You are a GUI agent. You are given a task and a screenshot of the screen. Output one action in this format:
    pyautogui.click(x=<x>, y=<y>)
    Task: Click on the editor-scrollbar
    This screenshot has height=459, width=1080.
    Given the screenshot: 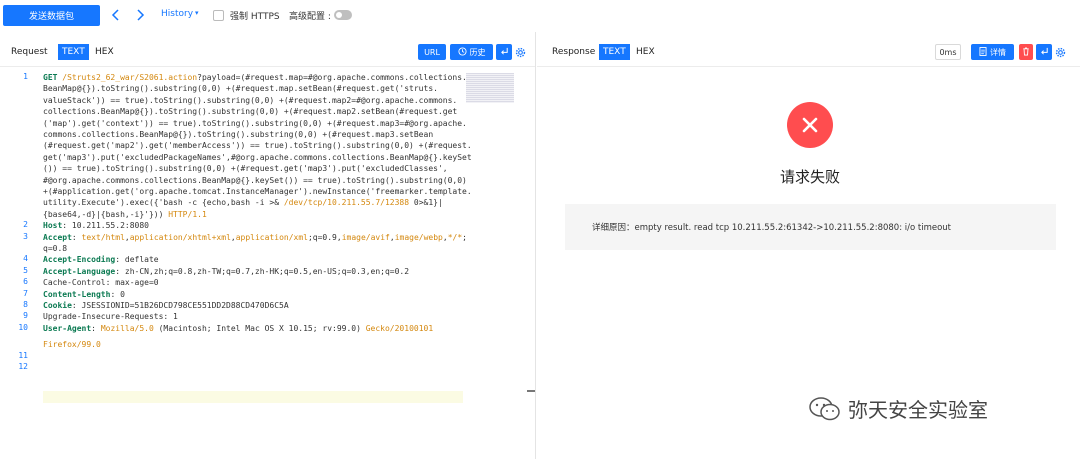 What is the action you would take?
    pyautogui.click(x=530, y=263)
    